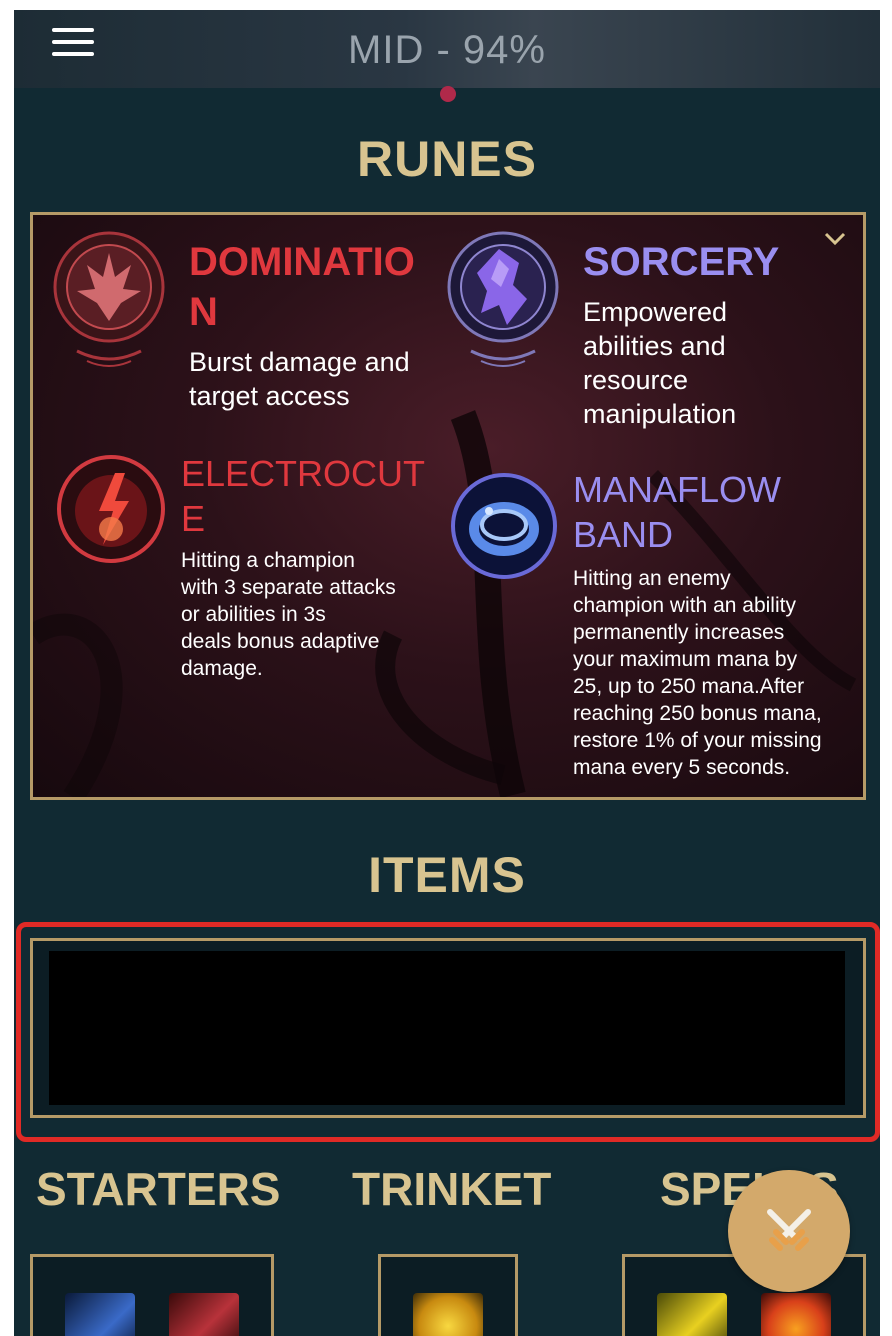 This screenshot has height=1336, width=892. I want to click on trinket-item-icon, so click(448, 1314).